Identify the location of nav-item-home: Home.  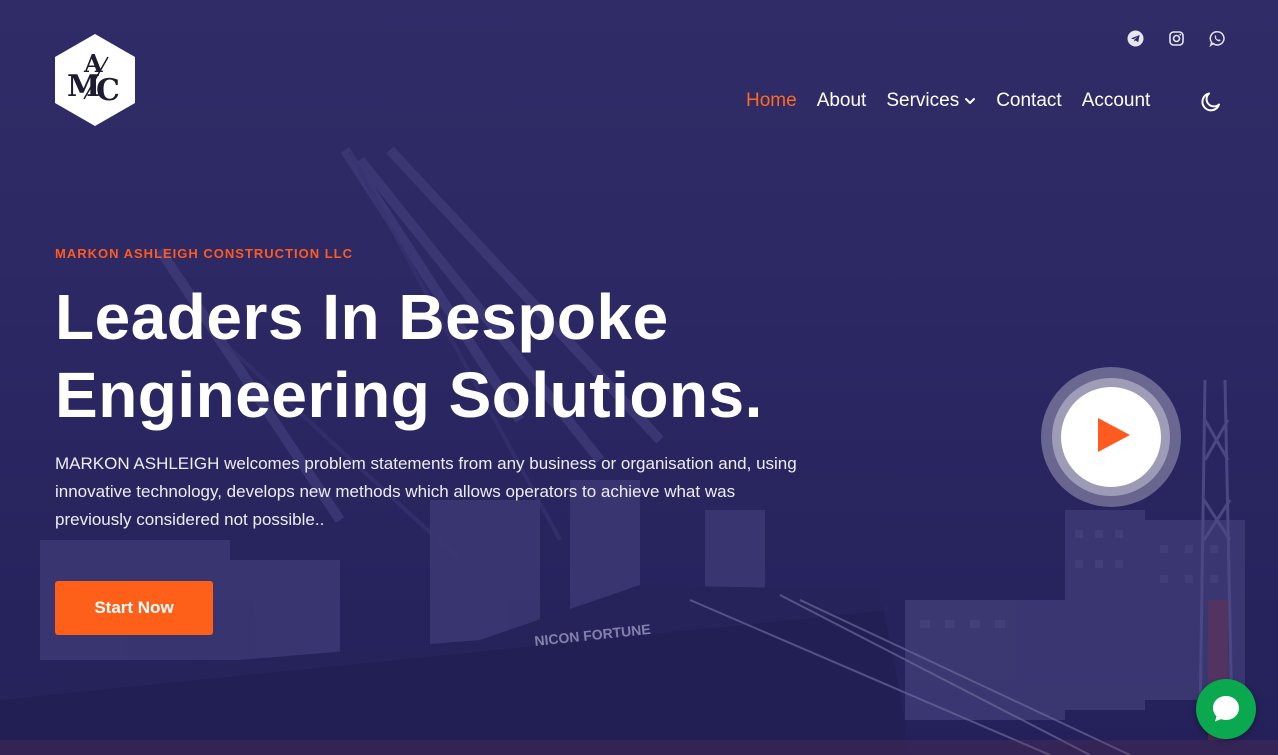
(771, 101).